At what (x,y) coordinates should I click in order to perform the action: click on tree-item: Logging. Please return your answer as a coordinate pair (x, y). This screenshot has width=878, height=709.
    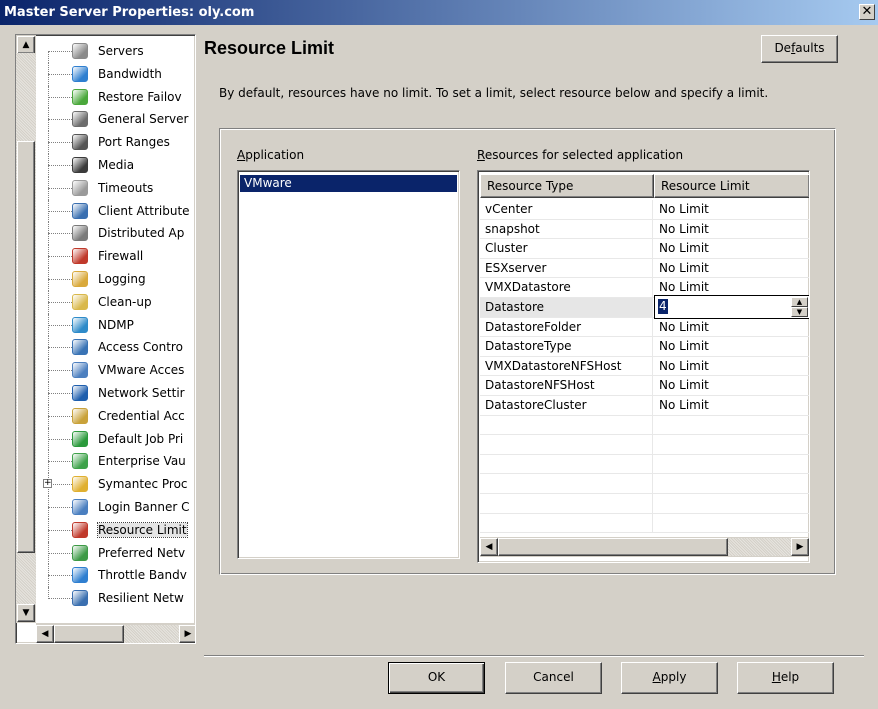
    Looking at the image, I should click on (117, 279).